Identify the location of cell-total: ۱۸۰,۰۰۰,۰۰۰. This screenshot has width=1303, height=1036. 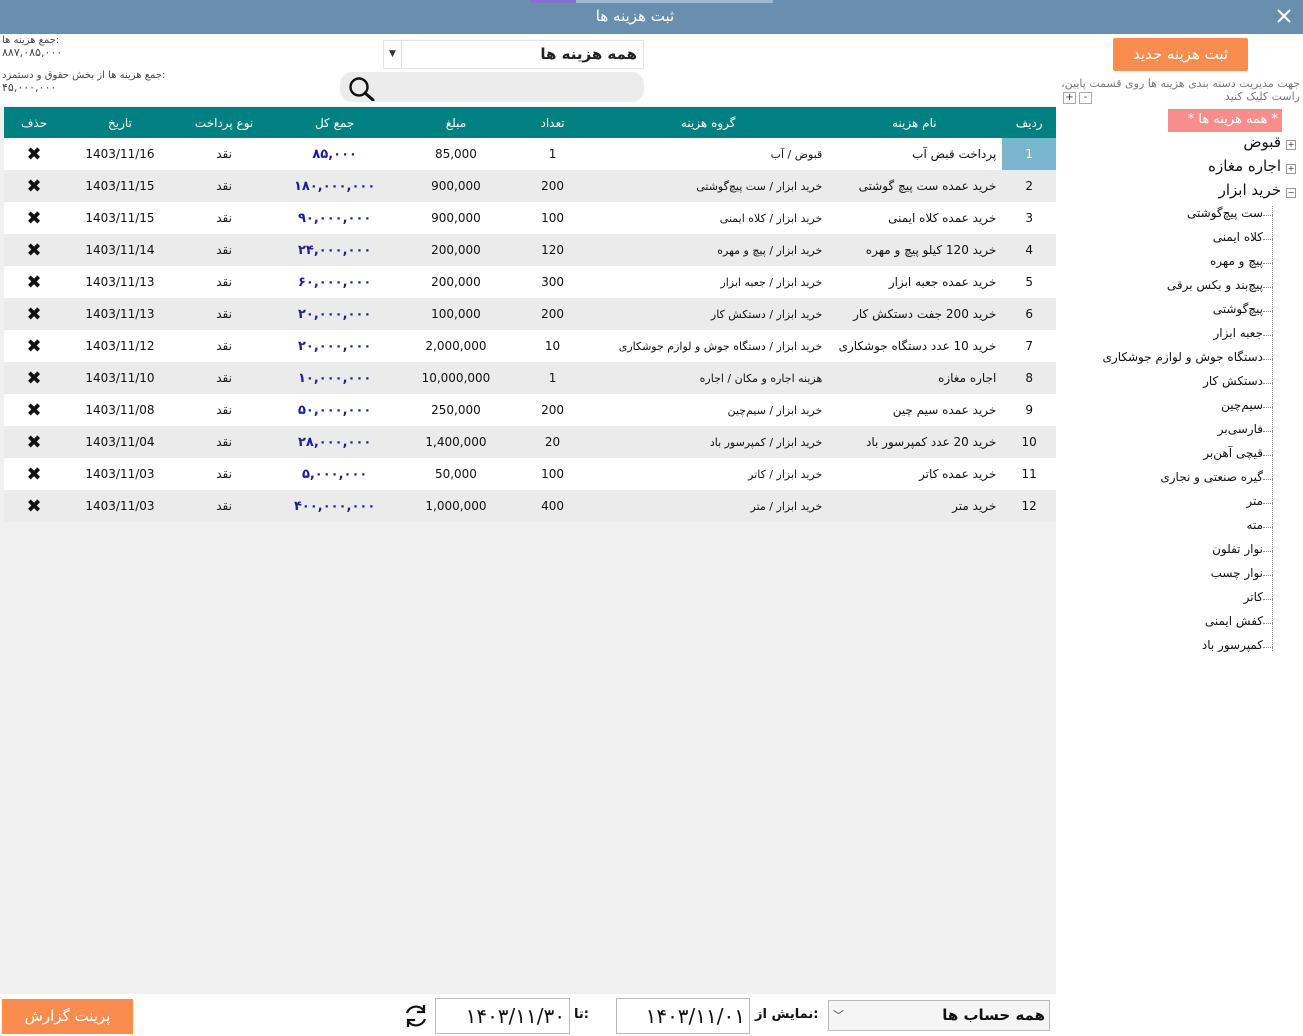
(334, 186).